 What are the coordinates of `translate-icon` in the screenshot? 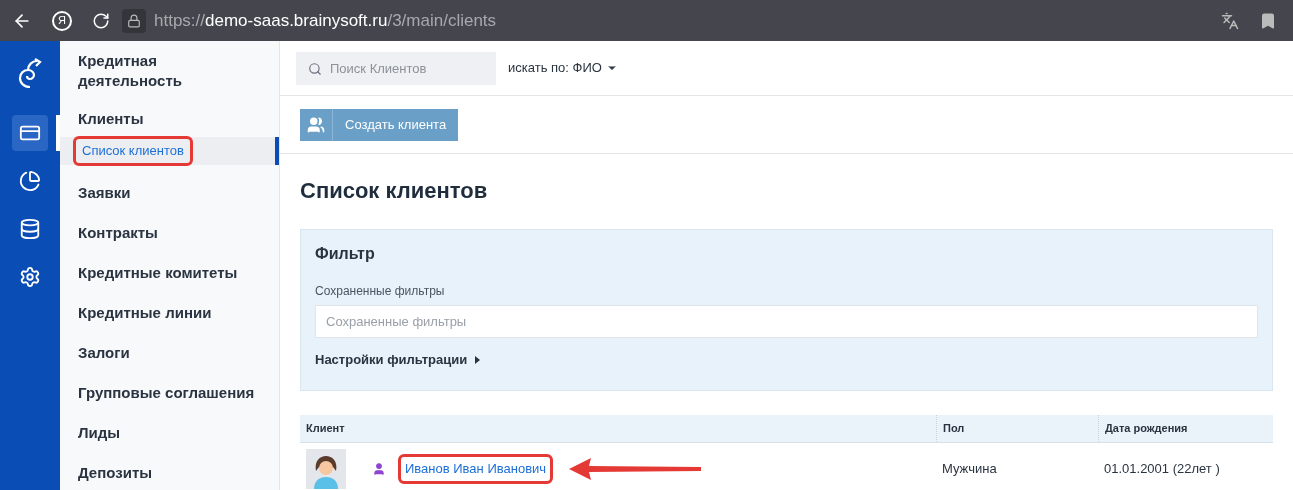 It's located at (1230, 20).